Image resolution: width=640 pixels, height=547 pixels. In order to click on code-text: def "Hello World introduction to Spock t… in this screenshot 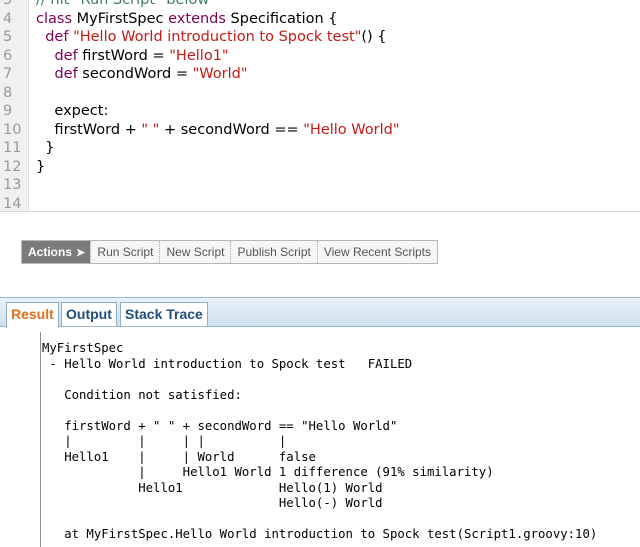, I will do `click(216, 37)`.